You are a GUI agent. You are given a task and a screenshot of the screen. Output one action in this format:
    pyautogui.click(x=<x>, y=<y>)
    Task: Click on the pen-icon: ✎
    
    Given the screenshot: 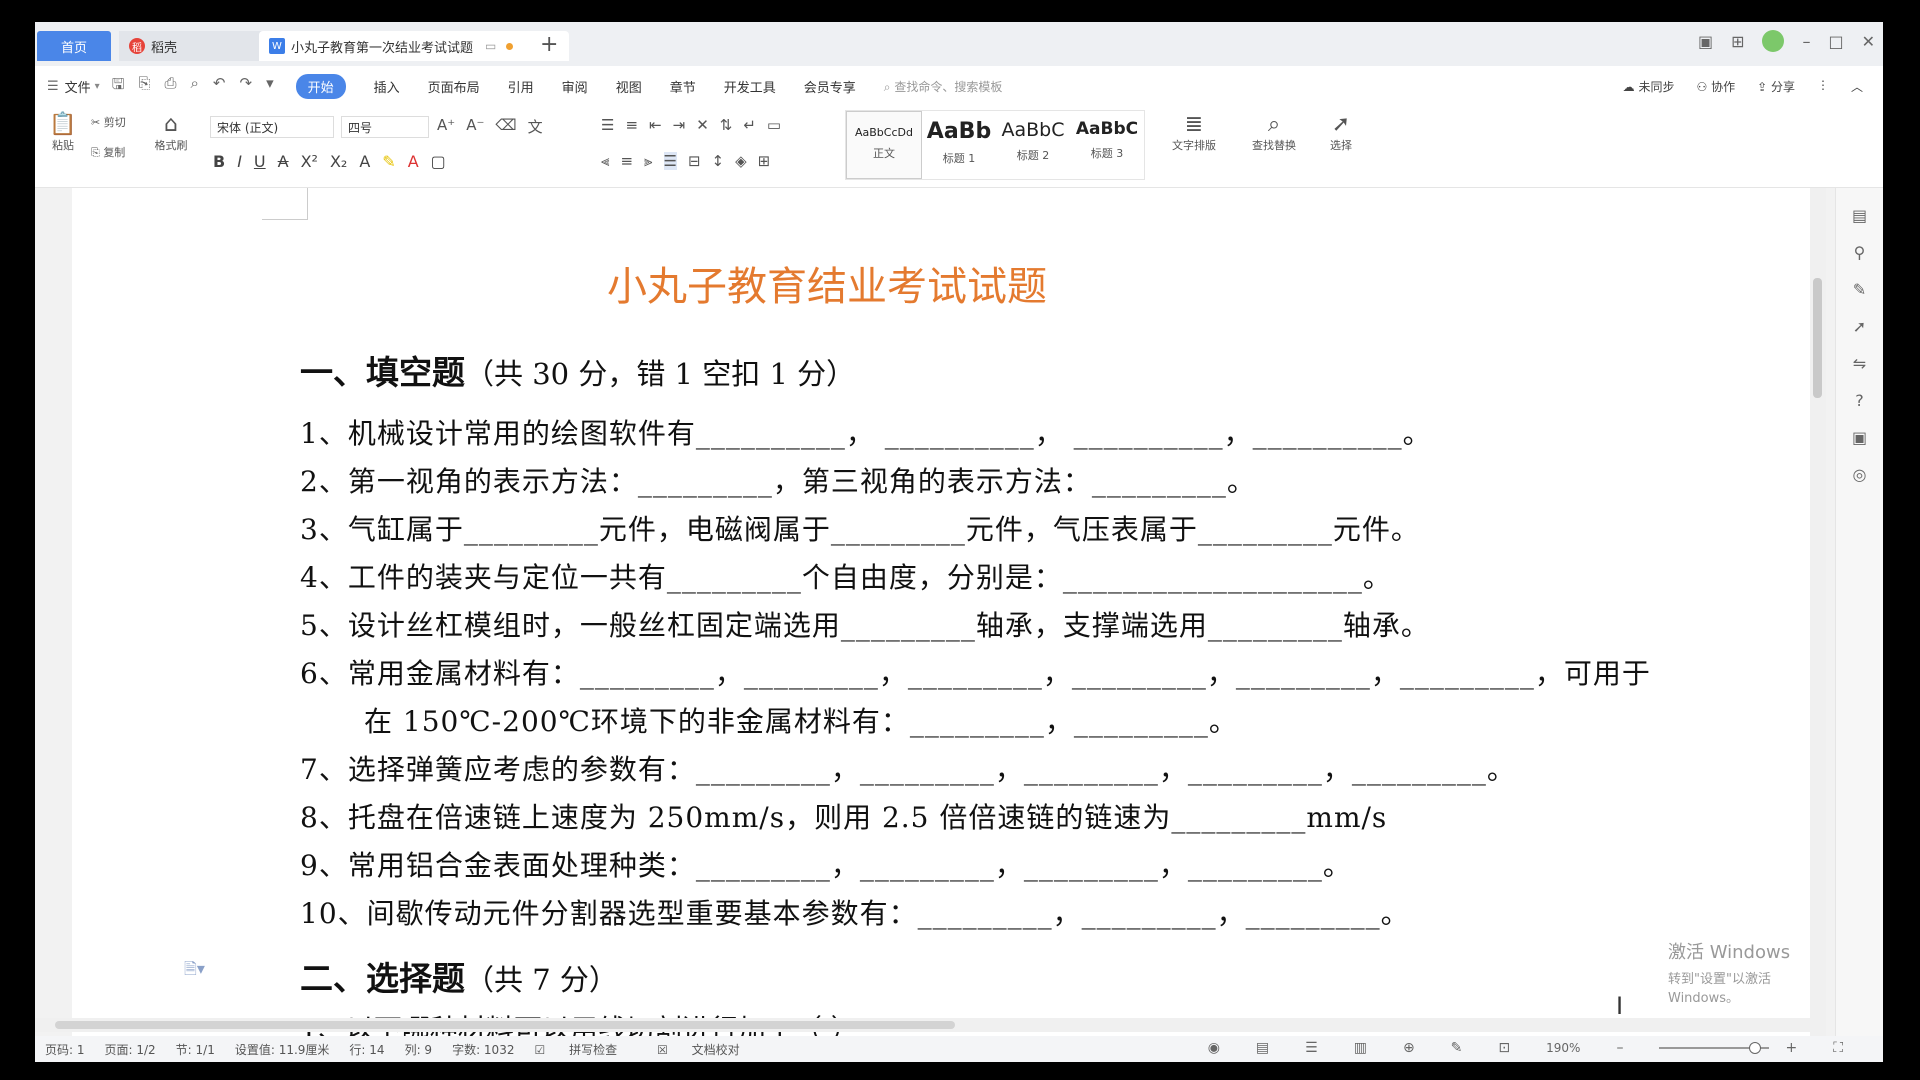 What is the action you would take?
    pyautogui.click(x=1859, y=289)
    